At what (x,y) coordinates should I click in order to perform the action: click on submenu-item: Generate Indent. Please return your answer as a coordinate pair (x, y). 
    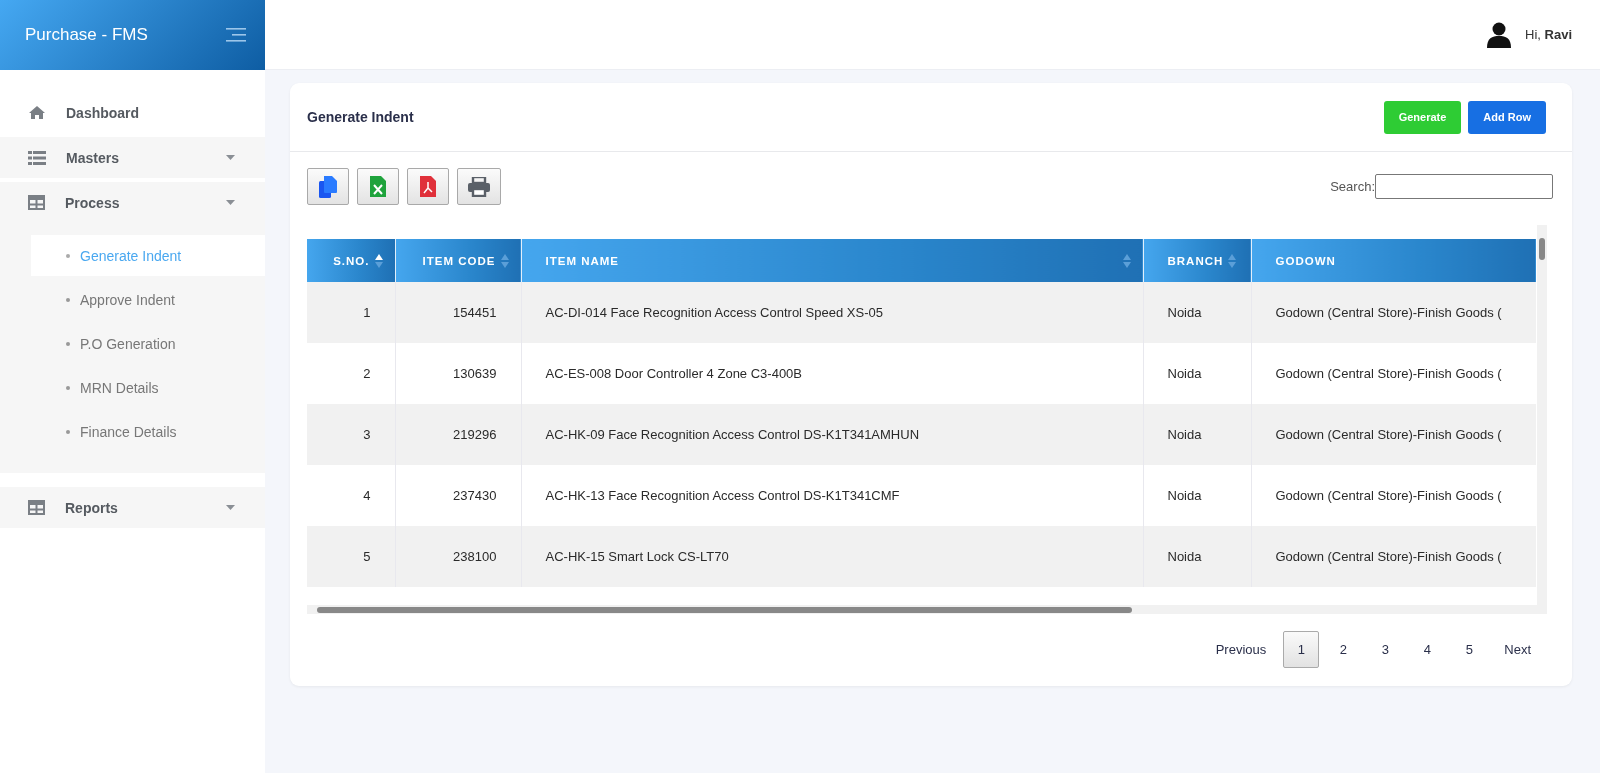
    Looking at the image, I should click on (148, 255).